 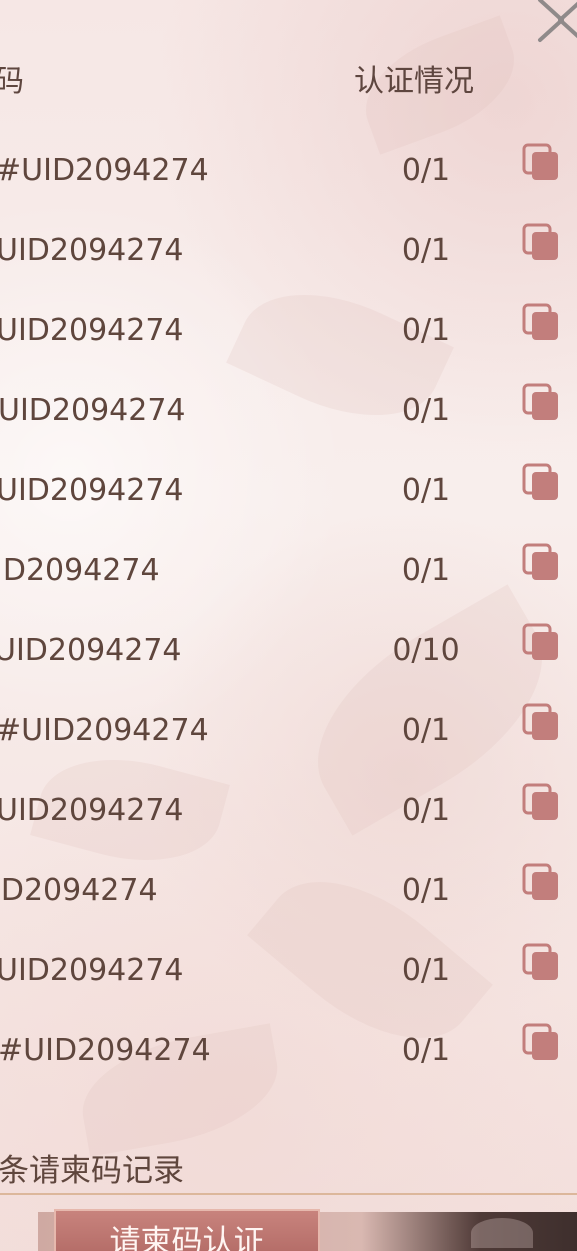 I want to click on close-icon, so click(x=557, y=21).